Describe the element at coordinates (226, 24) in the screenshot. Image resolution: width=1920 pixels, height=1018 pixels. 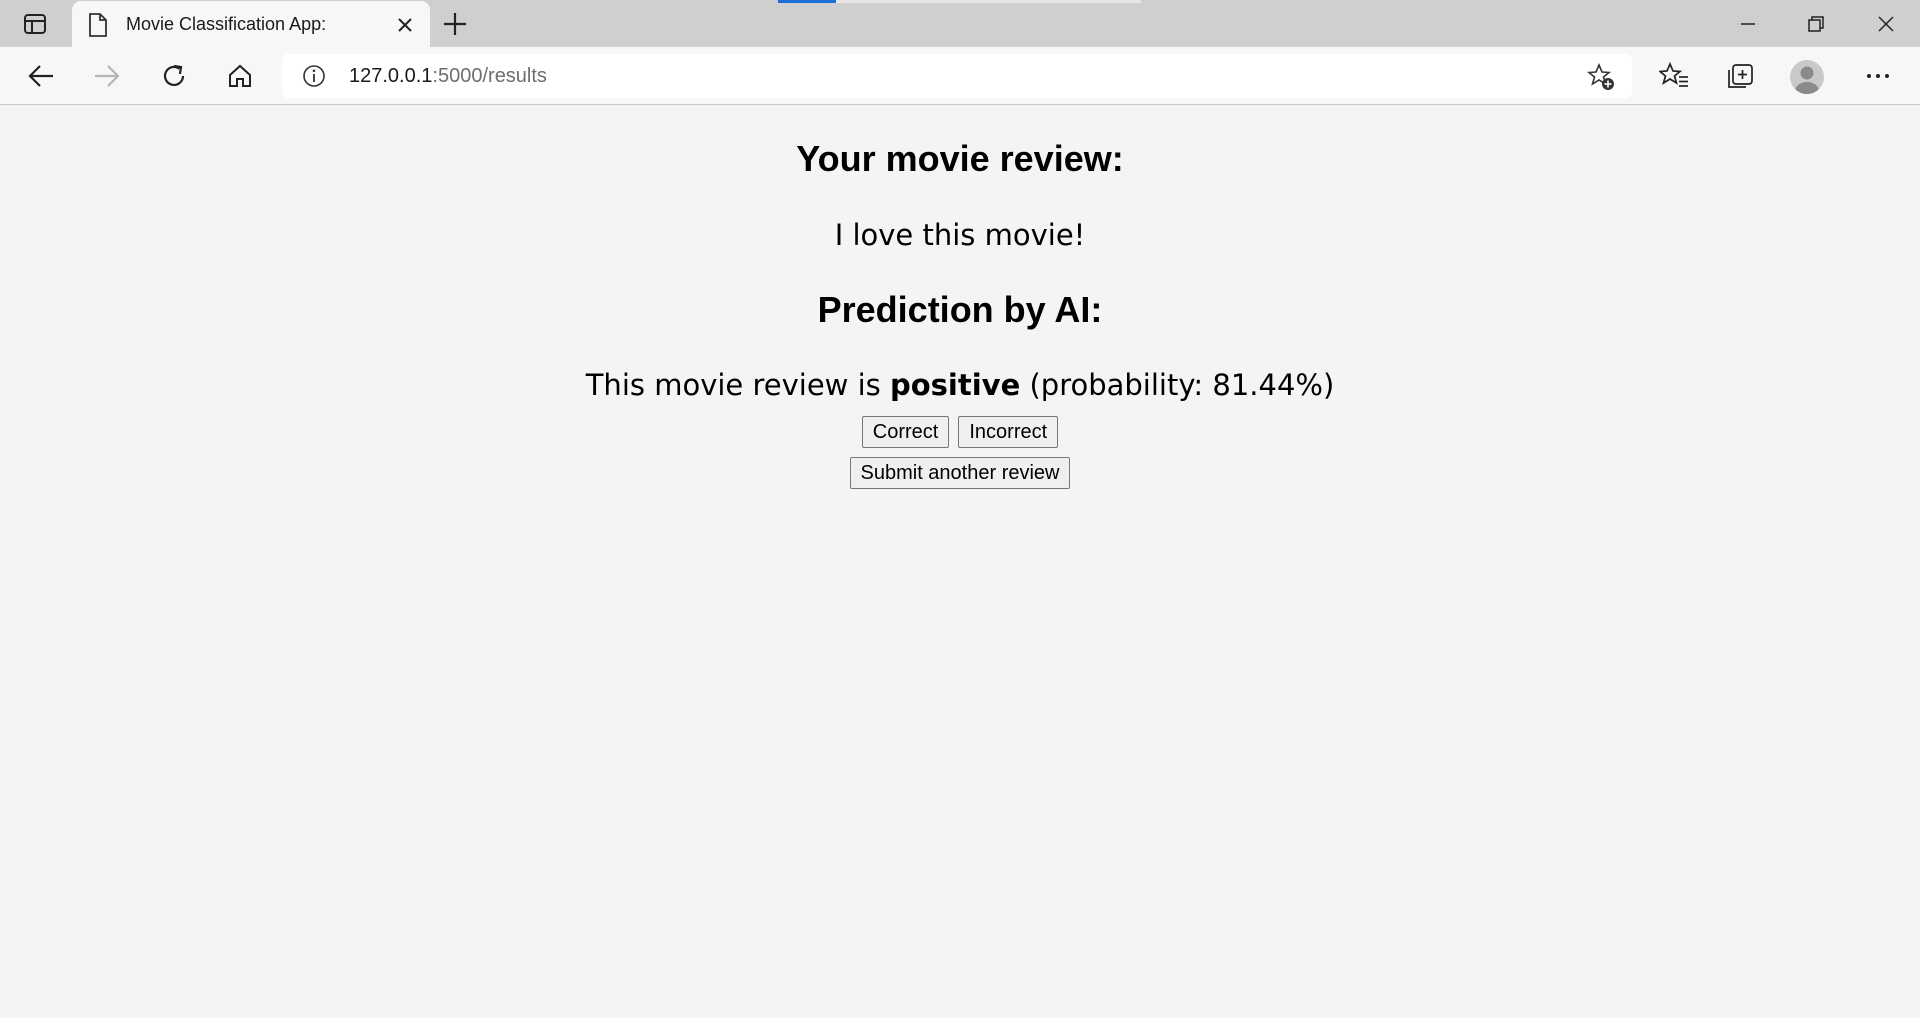
I see `tab-title: Movie Classification App:` at that location.